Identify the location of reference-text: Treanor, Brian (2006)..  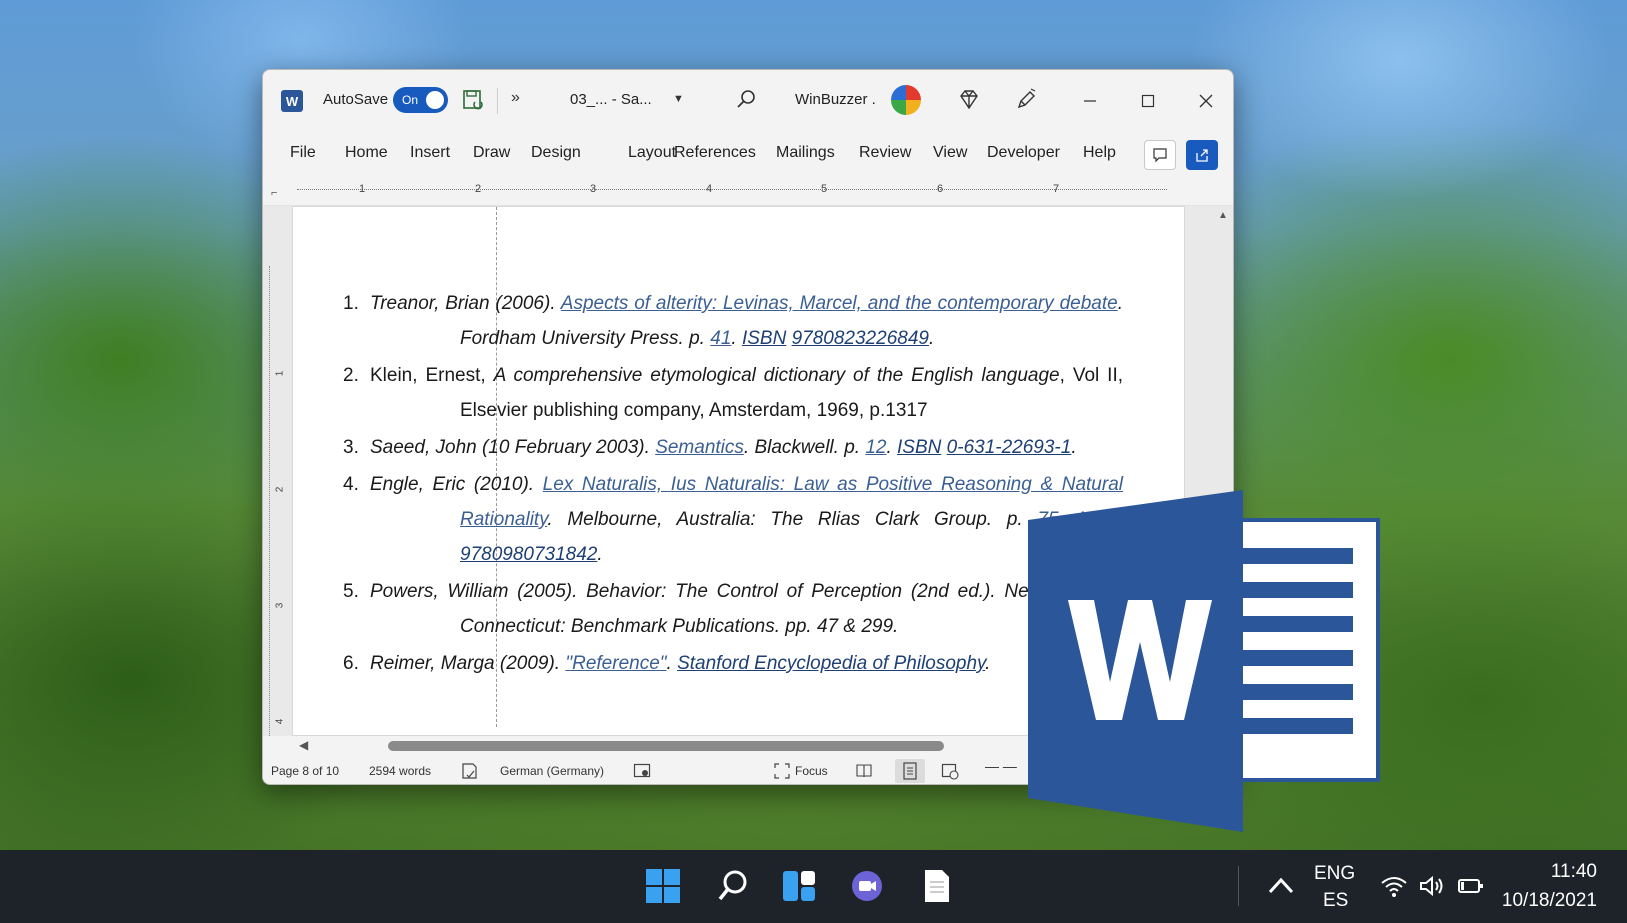
(465, 303).